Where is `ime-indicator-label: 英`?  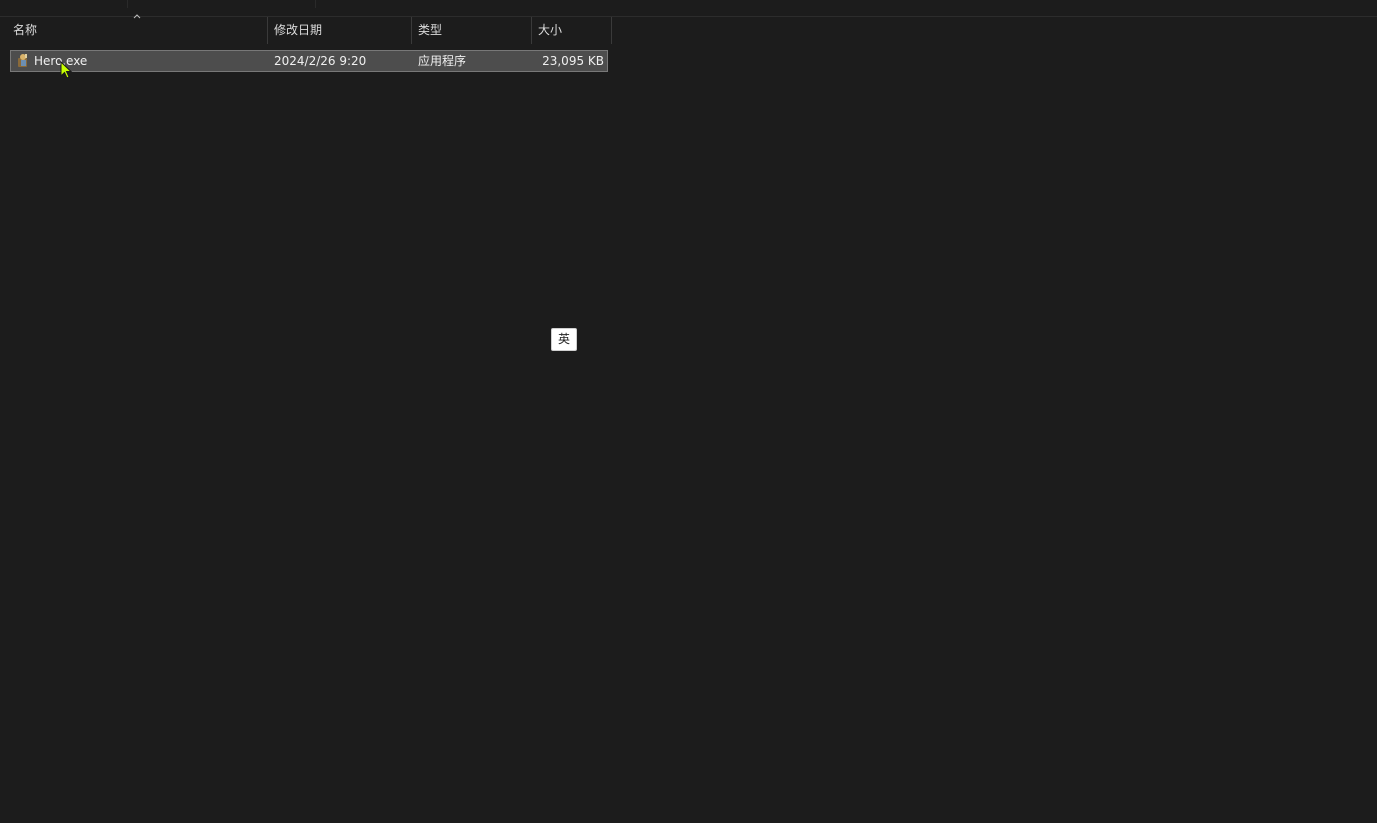 ime-indicator-label: 英 is located at coordinates (563, 339).